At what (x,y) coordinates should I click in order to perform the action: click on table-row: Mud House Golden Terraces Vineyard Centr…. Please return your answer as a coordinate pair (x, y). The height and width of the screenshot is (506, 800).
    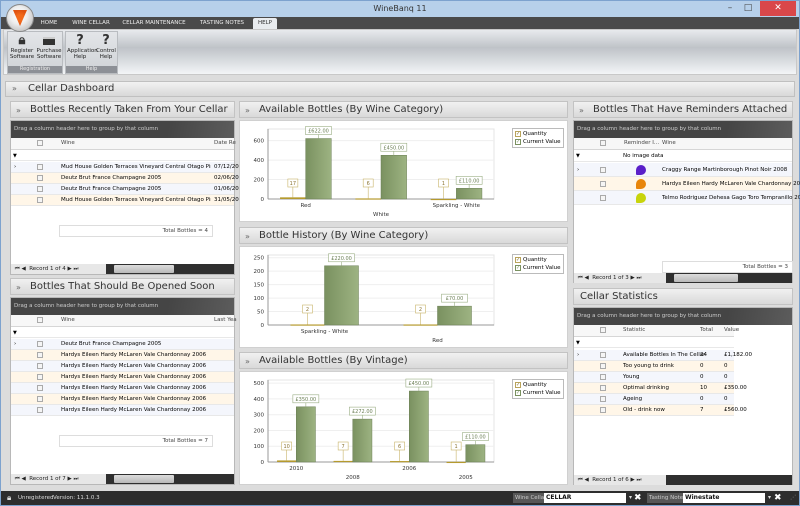
    Looking at the image, I should click on (125, 200).